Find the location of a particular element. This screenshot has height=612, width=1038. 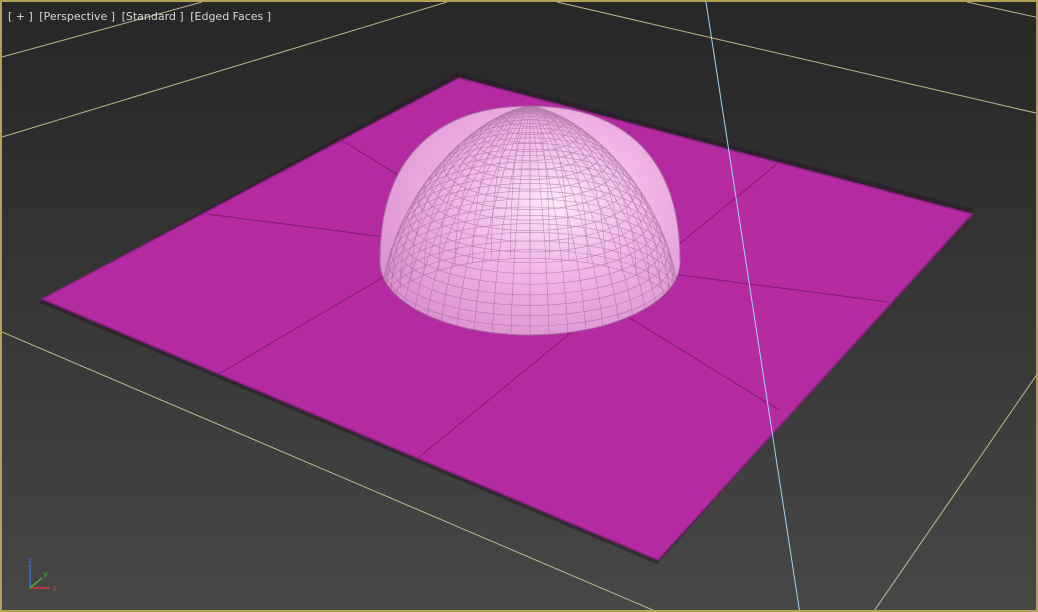

viewport-view-label: [Perspective ] is located at coordinates (77, 16).